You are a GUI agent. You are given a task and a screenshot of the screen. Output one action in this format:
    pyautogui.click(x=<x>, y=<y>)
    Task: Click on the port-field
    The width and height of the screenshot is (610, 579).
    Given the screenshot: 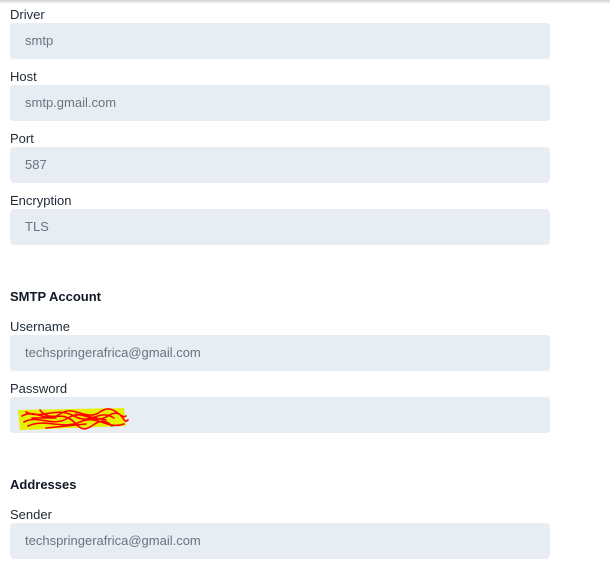 What is the action you would take?
    pyautogui.click(x=280, y=165)
    